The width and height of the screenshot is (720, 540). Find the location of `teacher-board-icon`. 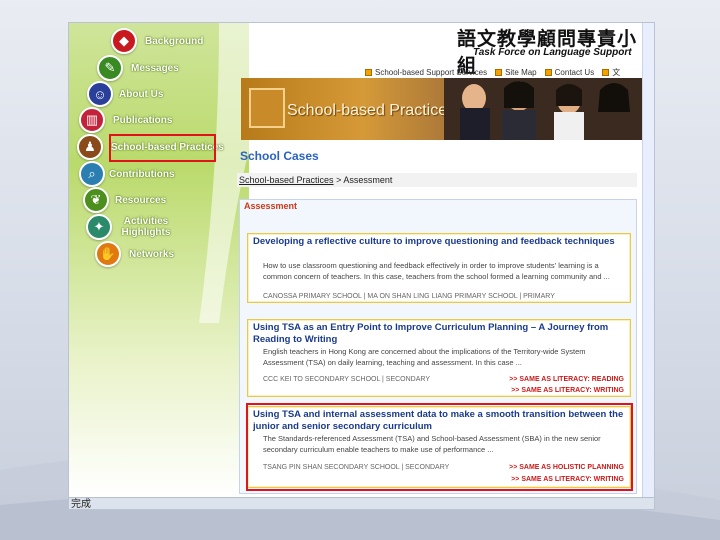

teacher-board-icon is located at coordinates (267, 108).